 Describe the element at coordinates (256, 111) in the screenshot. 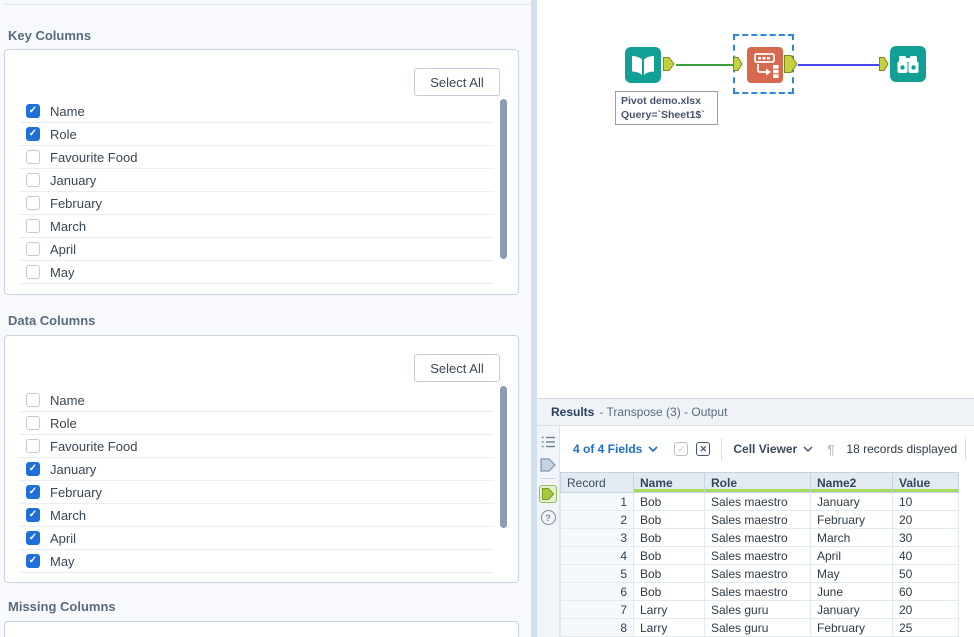

I see `column-row: ✓ Name` at that location.